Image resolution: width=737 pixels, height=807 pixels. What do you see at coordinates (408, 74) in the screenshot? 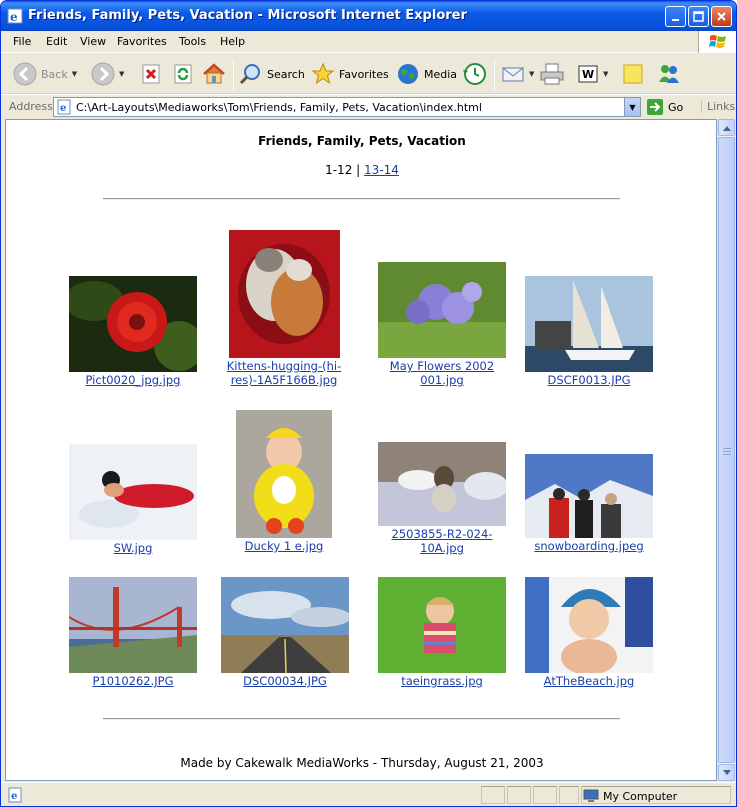
I see `media-globe-icon` at bounding box center [408, 74].